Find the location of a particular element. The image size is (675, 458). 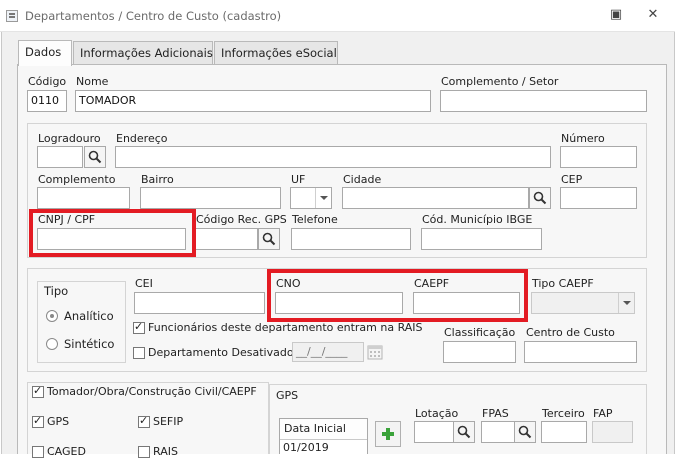

cod-municipio-ibge-field is located at coordinates (481, 239).